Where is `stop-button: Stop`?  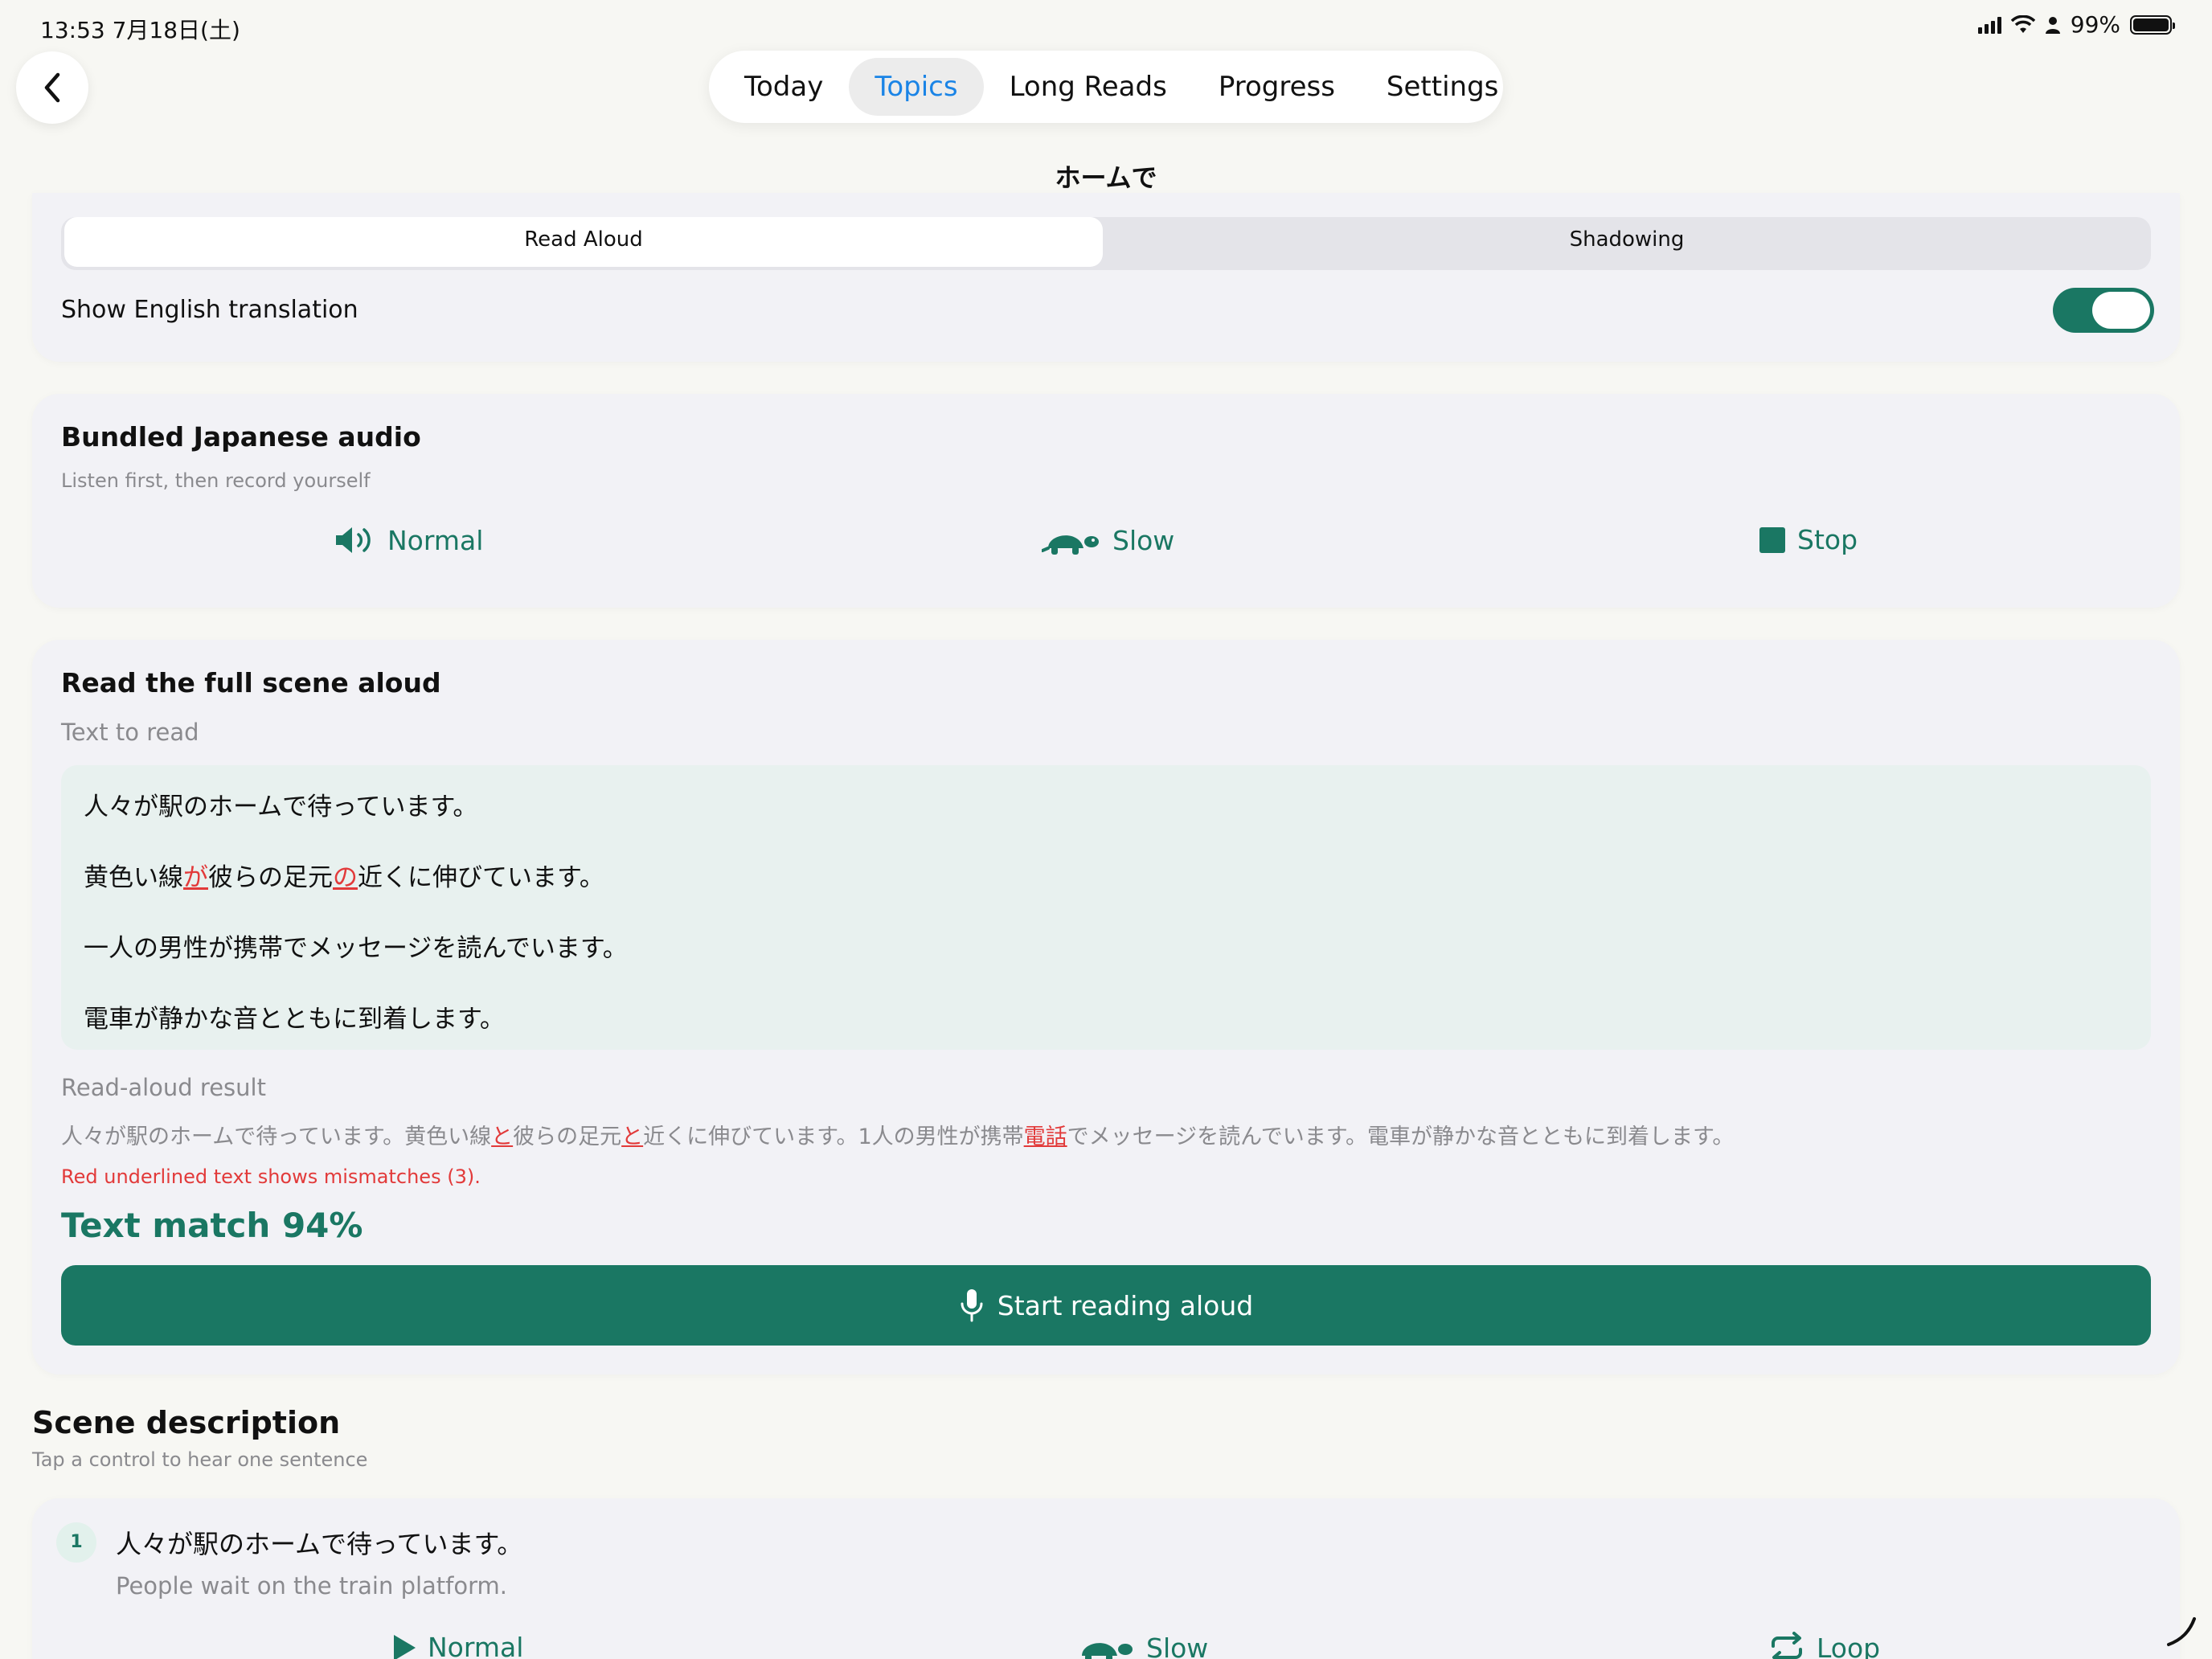
stop-button: Stop is located at coordinates (1808, 539).